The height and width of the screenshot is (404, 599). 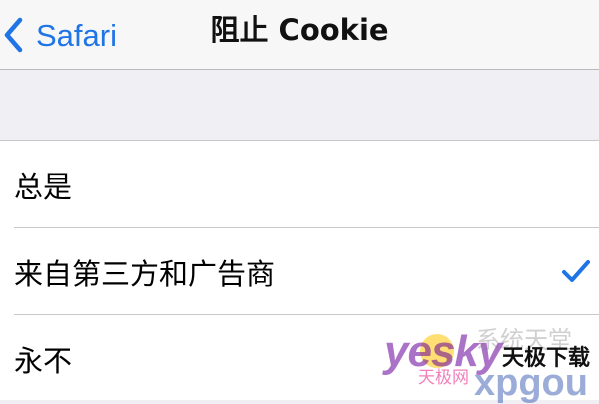 I want to click on back-button: Safari, so click(x=58, y=35).